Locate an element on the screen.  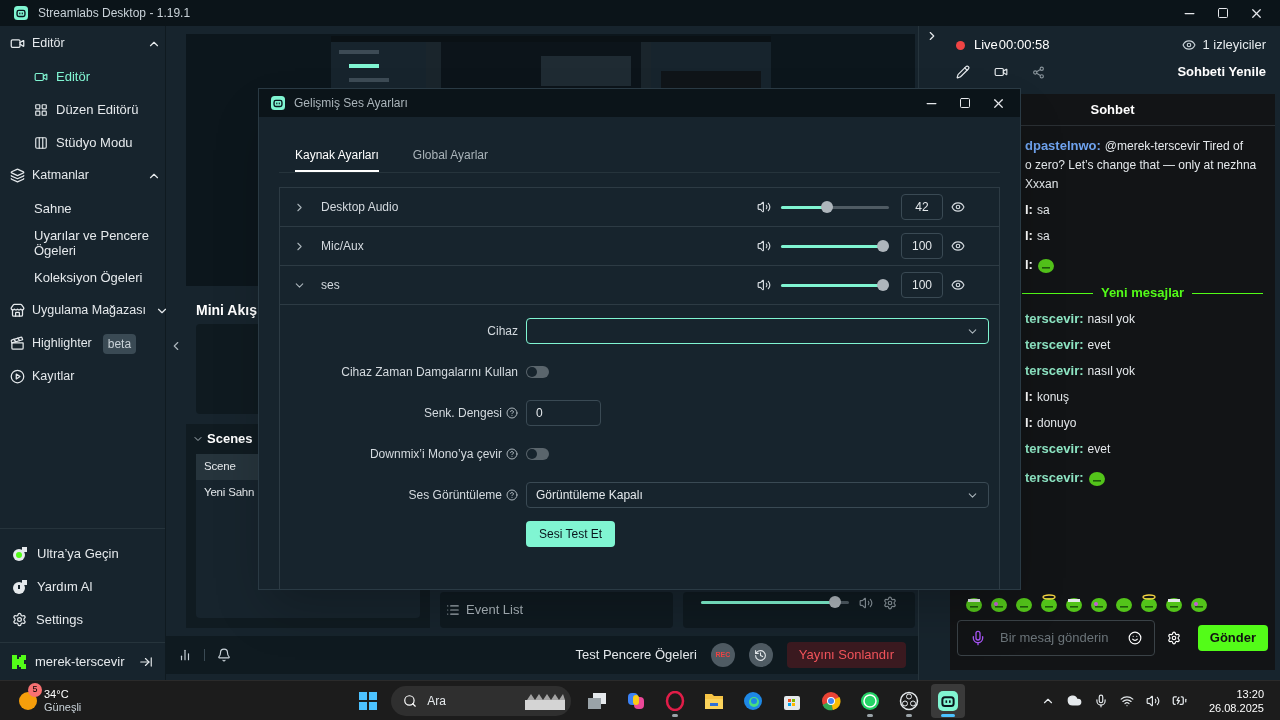
folder-icon is located at coordinates (714, 700).